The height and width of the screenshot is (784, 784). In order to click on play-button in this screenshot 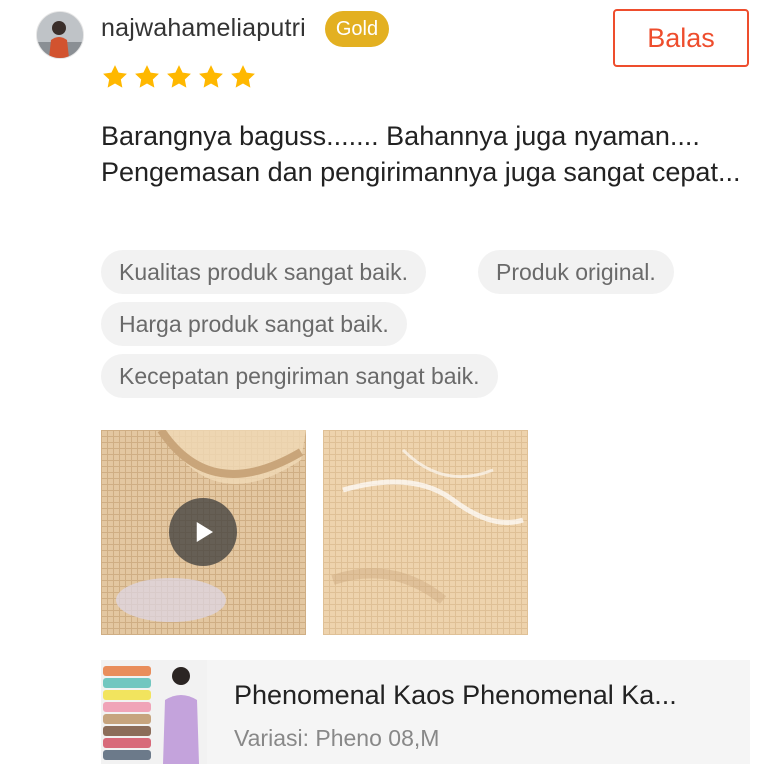, I will do `click(203, 532)`.